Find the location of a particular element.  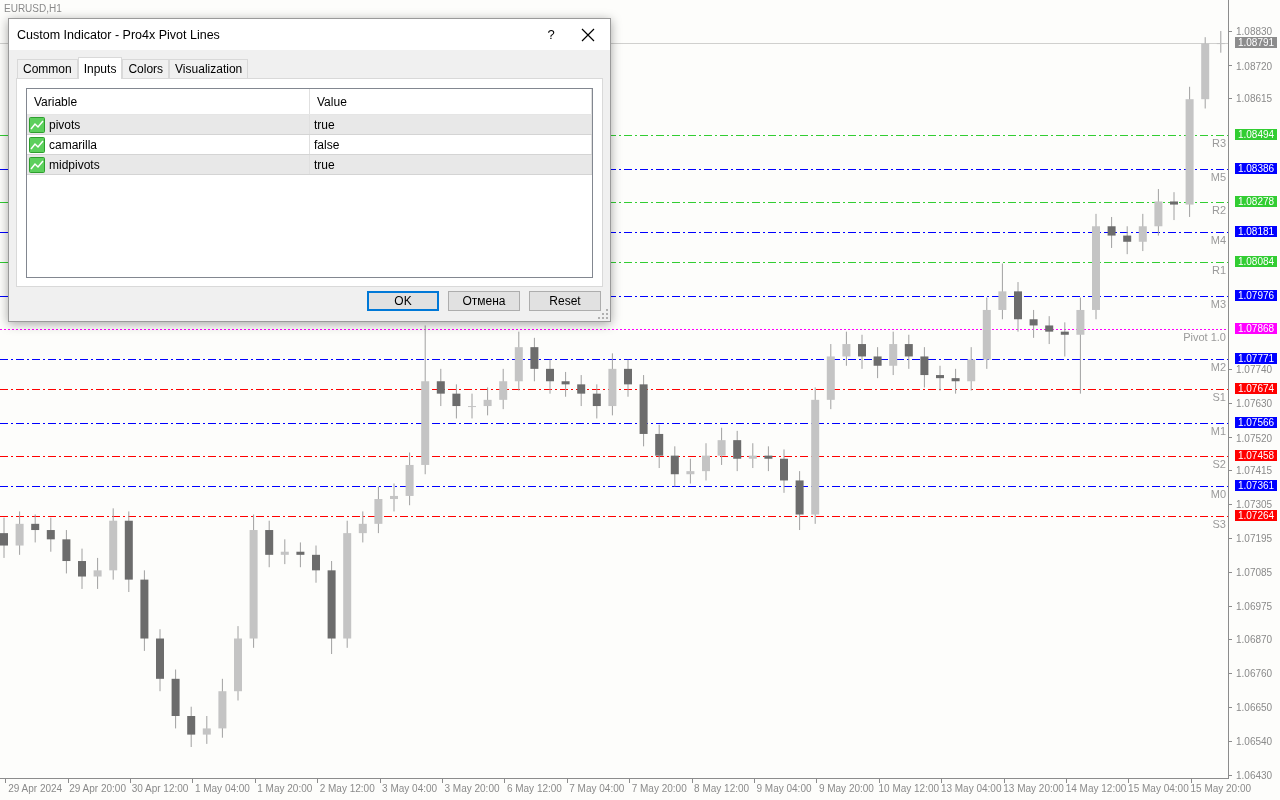

tab: Inputs is located at coordinates (100, 68).